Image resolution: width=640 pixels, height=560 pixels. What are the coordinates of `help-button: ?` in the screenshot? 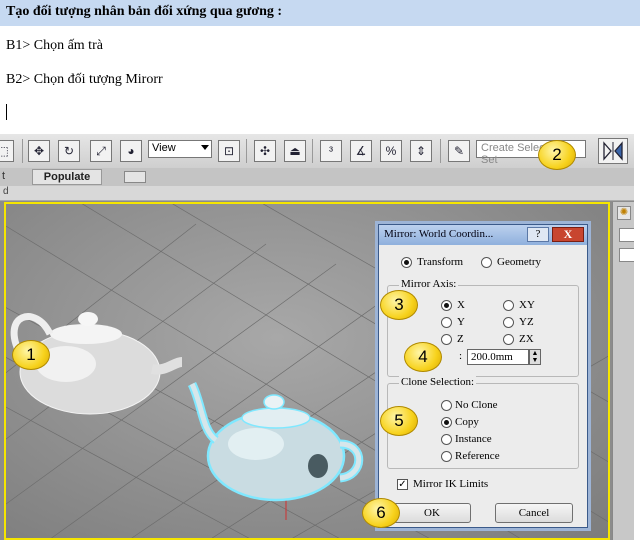 It's located at (538, 234).